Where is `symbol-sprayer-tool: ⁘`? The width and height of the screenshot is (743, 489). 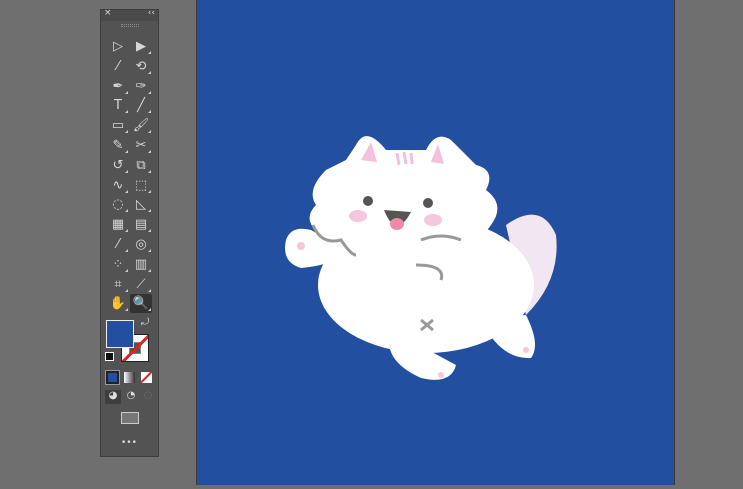 symbol-sprayer-tool: ⁘ is located at coordinates (118, 264).